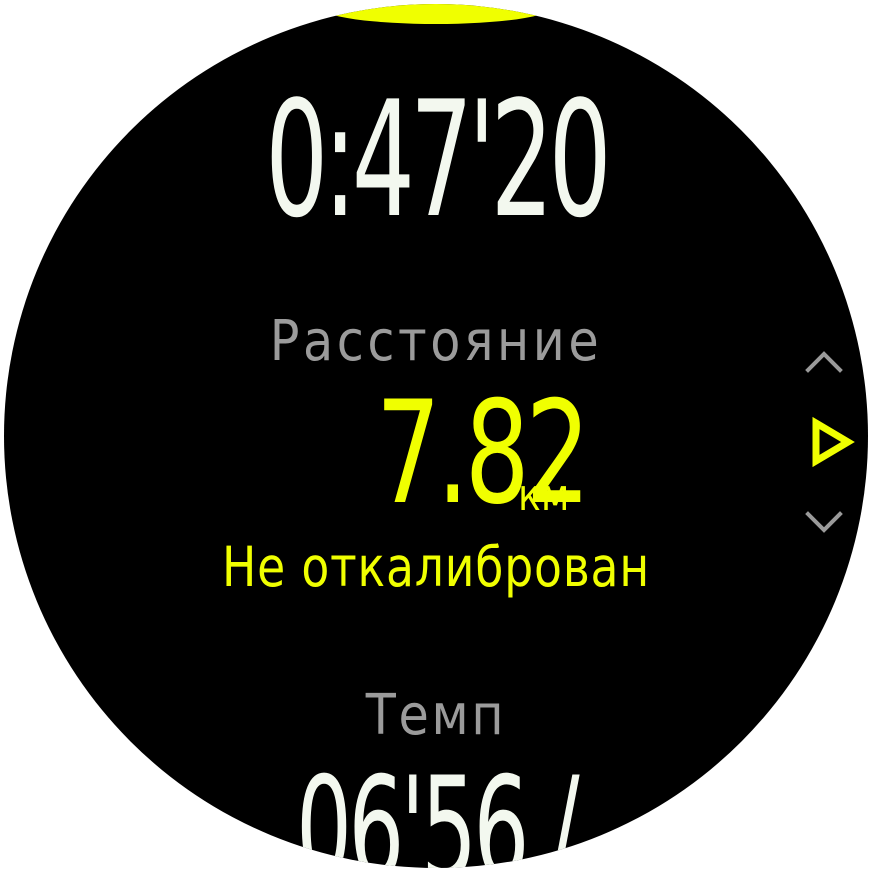 This screenshot has width=872, height=872. What do you see at coordinates (438, 159) in the screenshot?
I see `workout-duration: 0:47'20` at bounding box center [438, 159].